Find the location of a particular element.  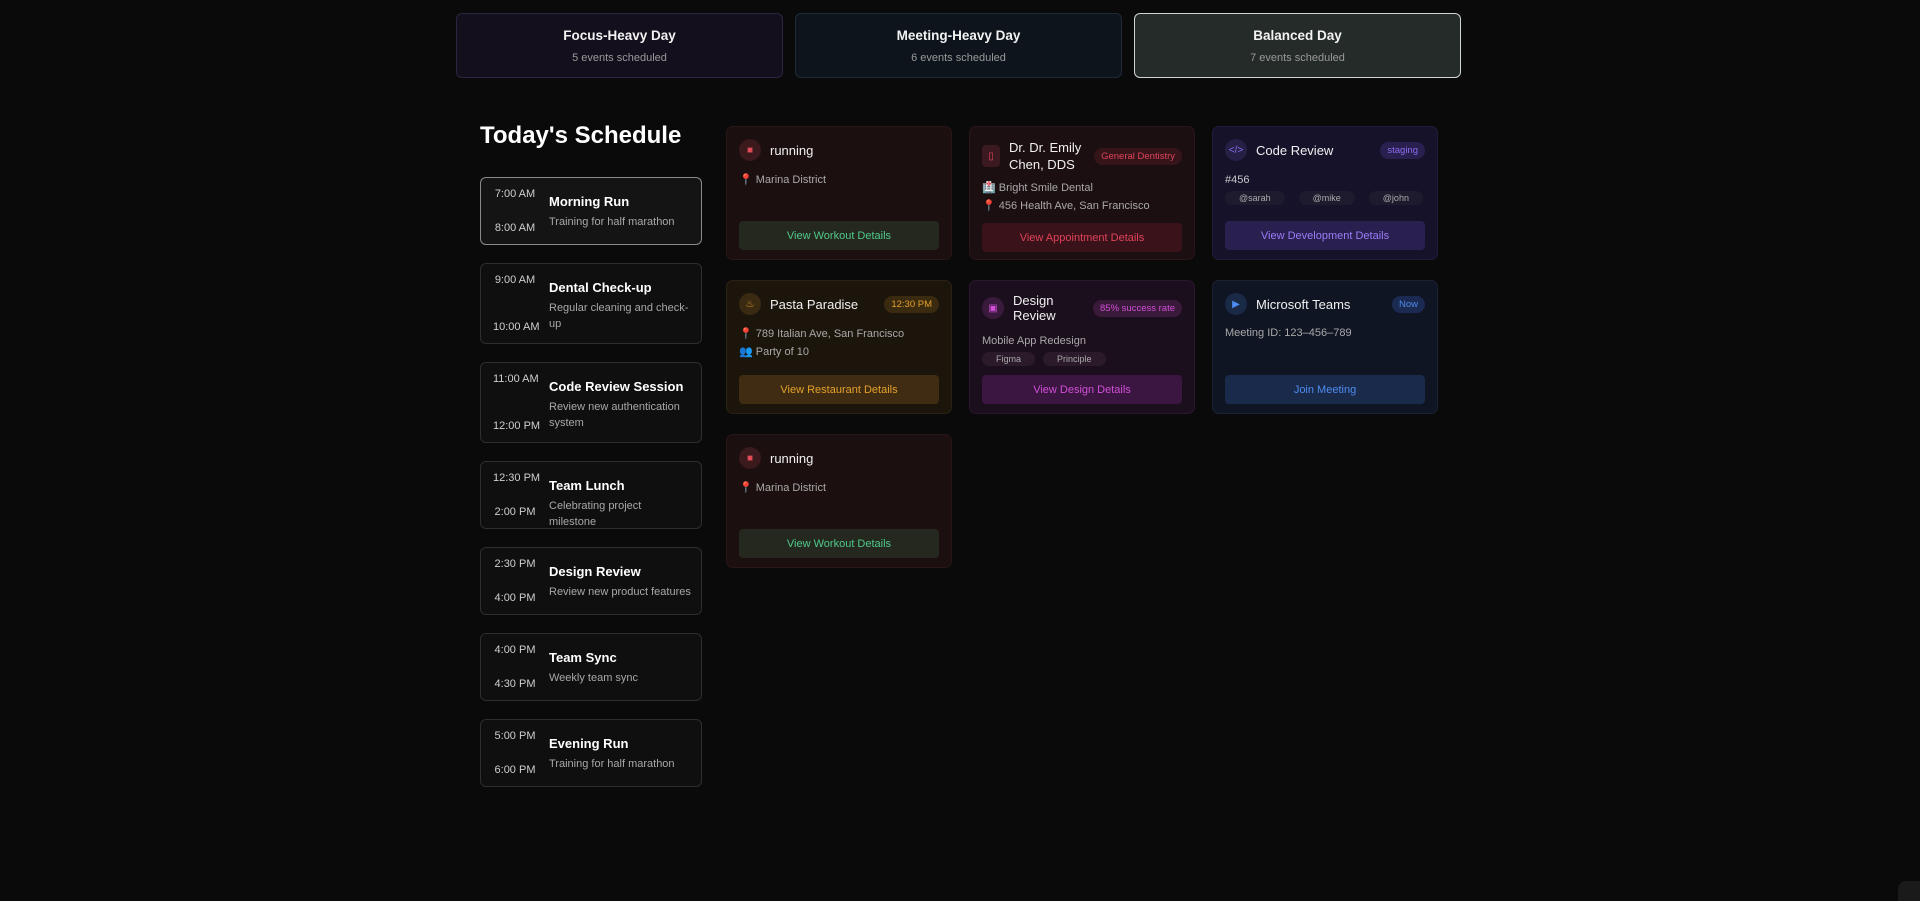

reviewer-list: @sarah @mike @john is located at coordinates (1325, 198).